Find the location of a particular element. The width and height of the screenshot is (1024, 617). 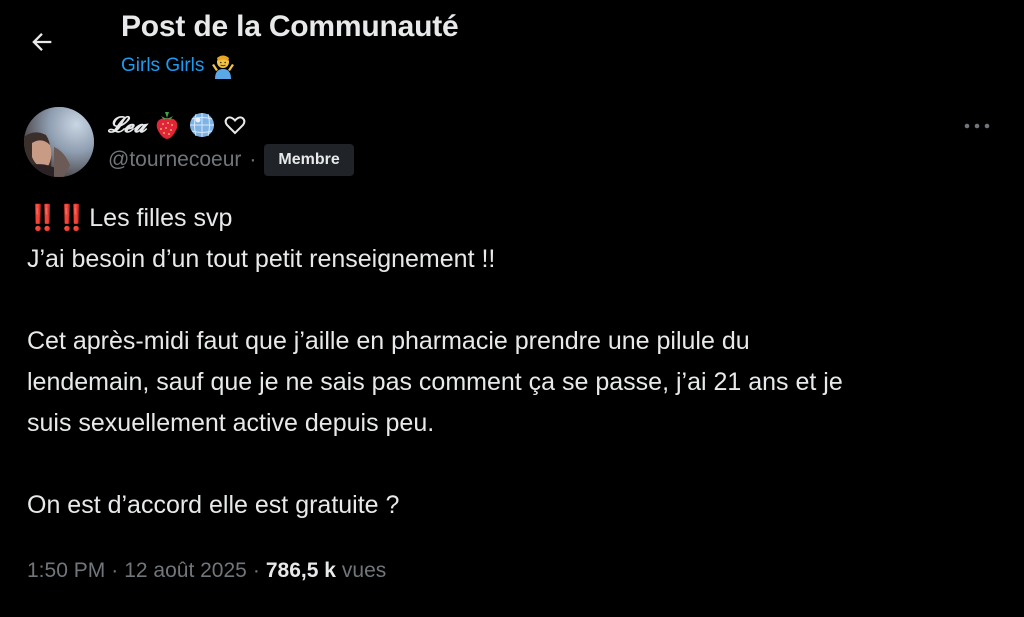

avatar-photo is located at coordinates (59, 142).